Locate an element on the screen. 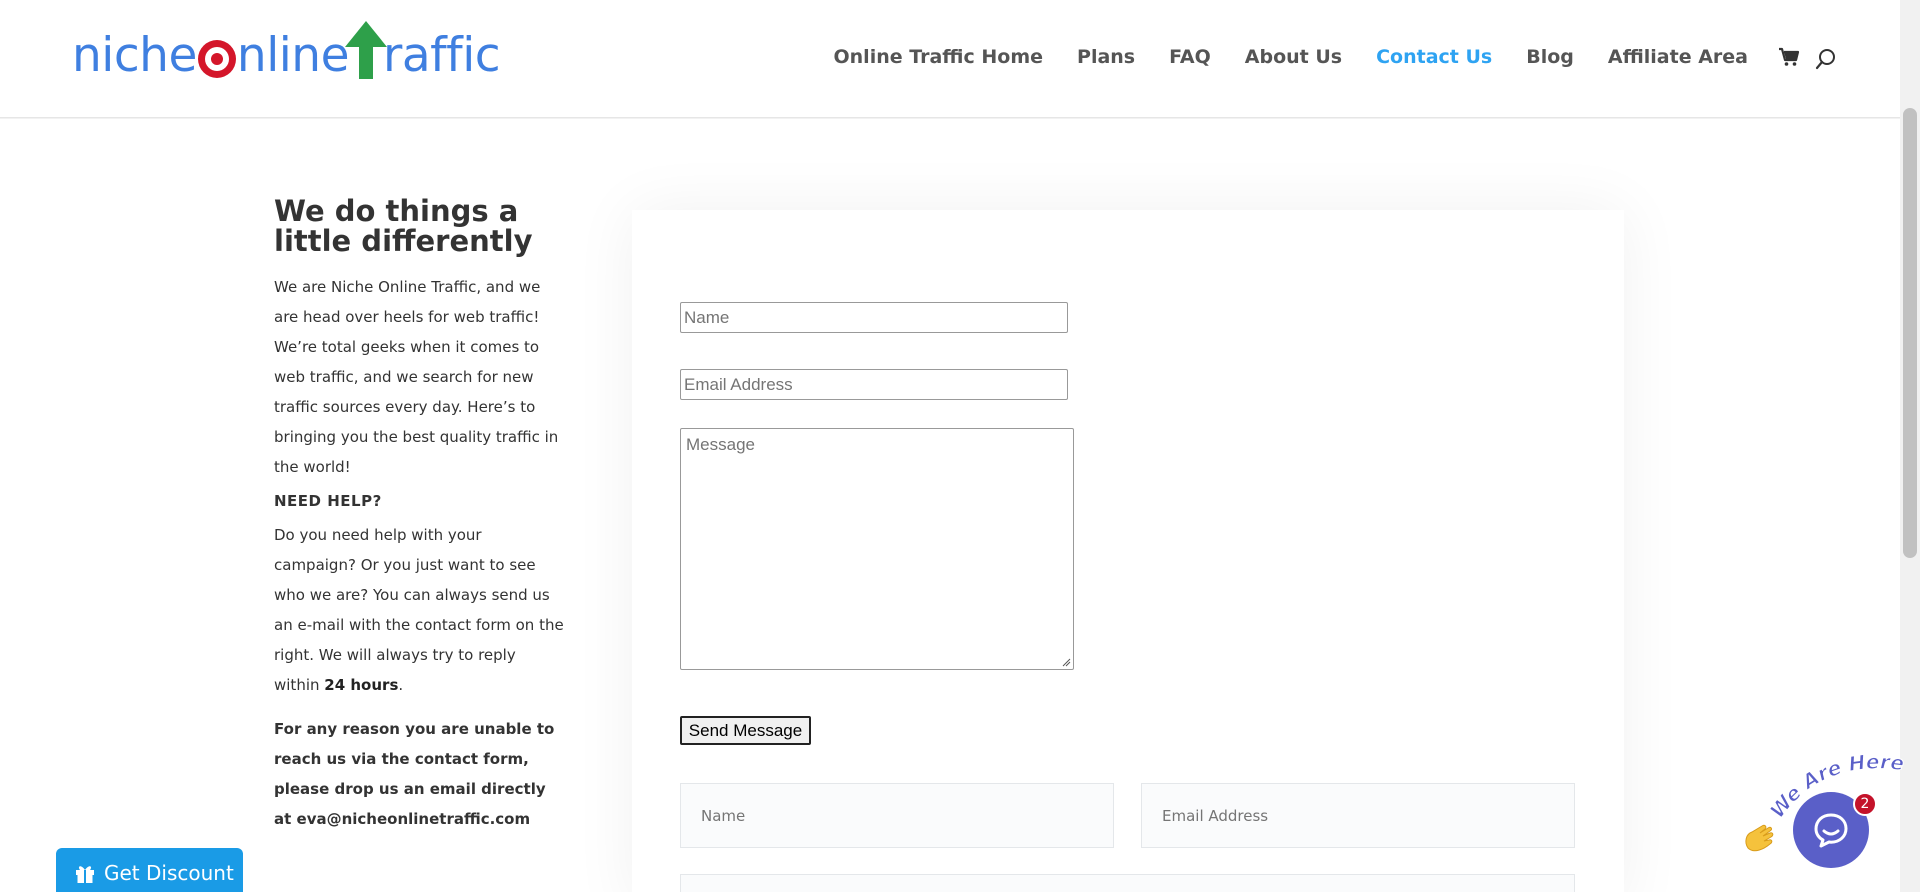 The height and width of the screenshot is (892, 1920). send-message-button: Send Message is located at coordinates (745, 730).